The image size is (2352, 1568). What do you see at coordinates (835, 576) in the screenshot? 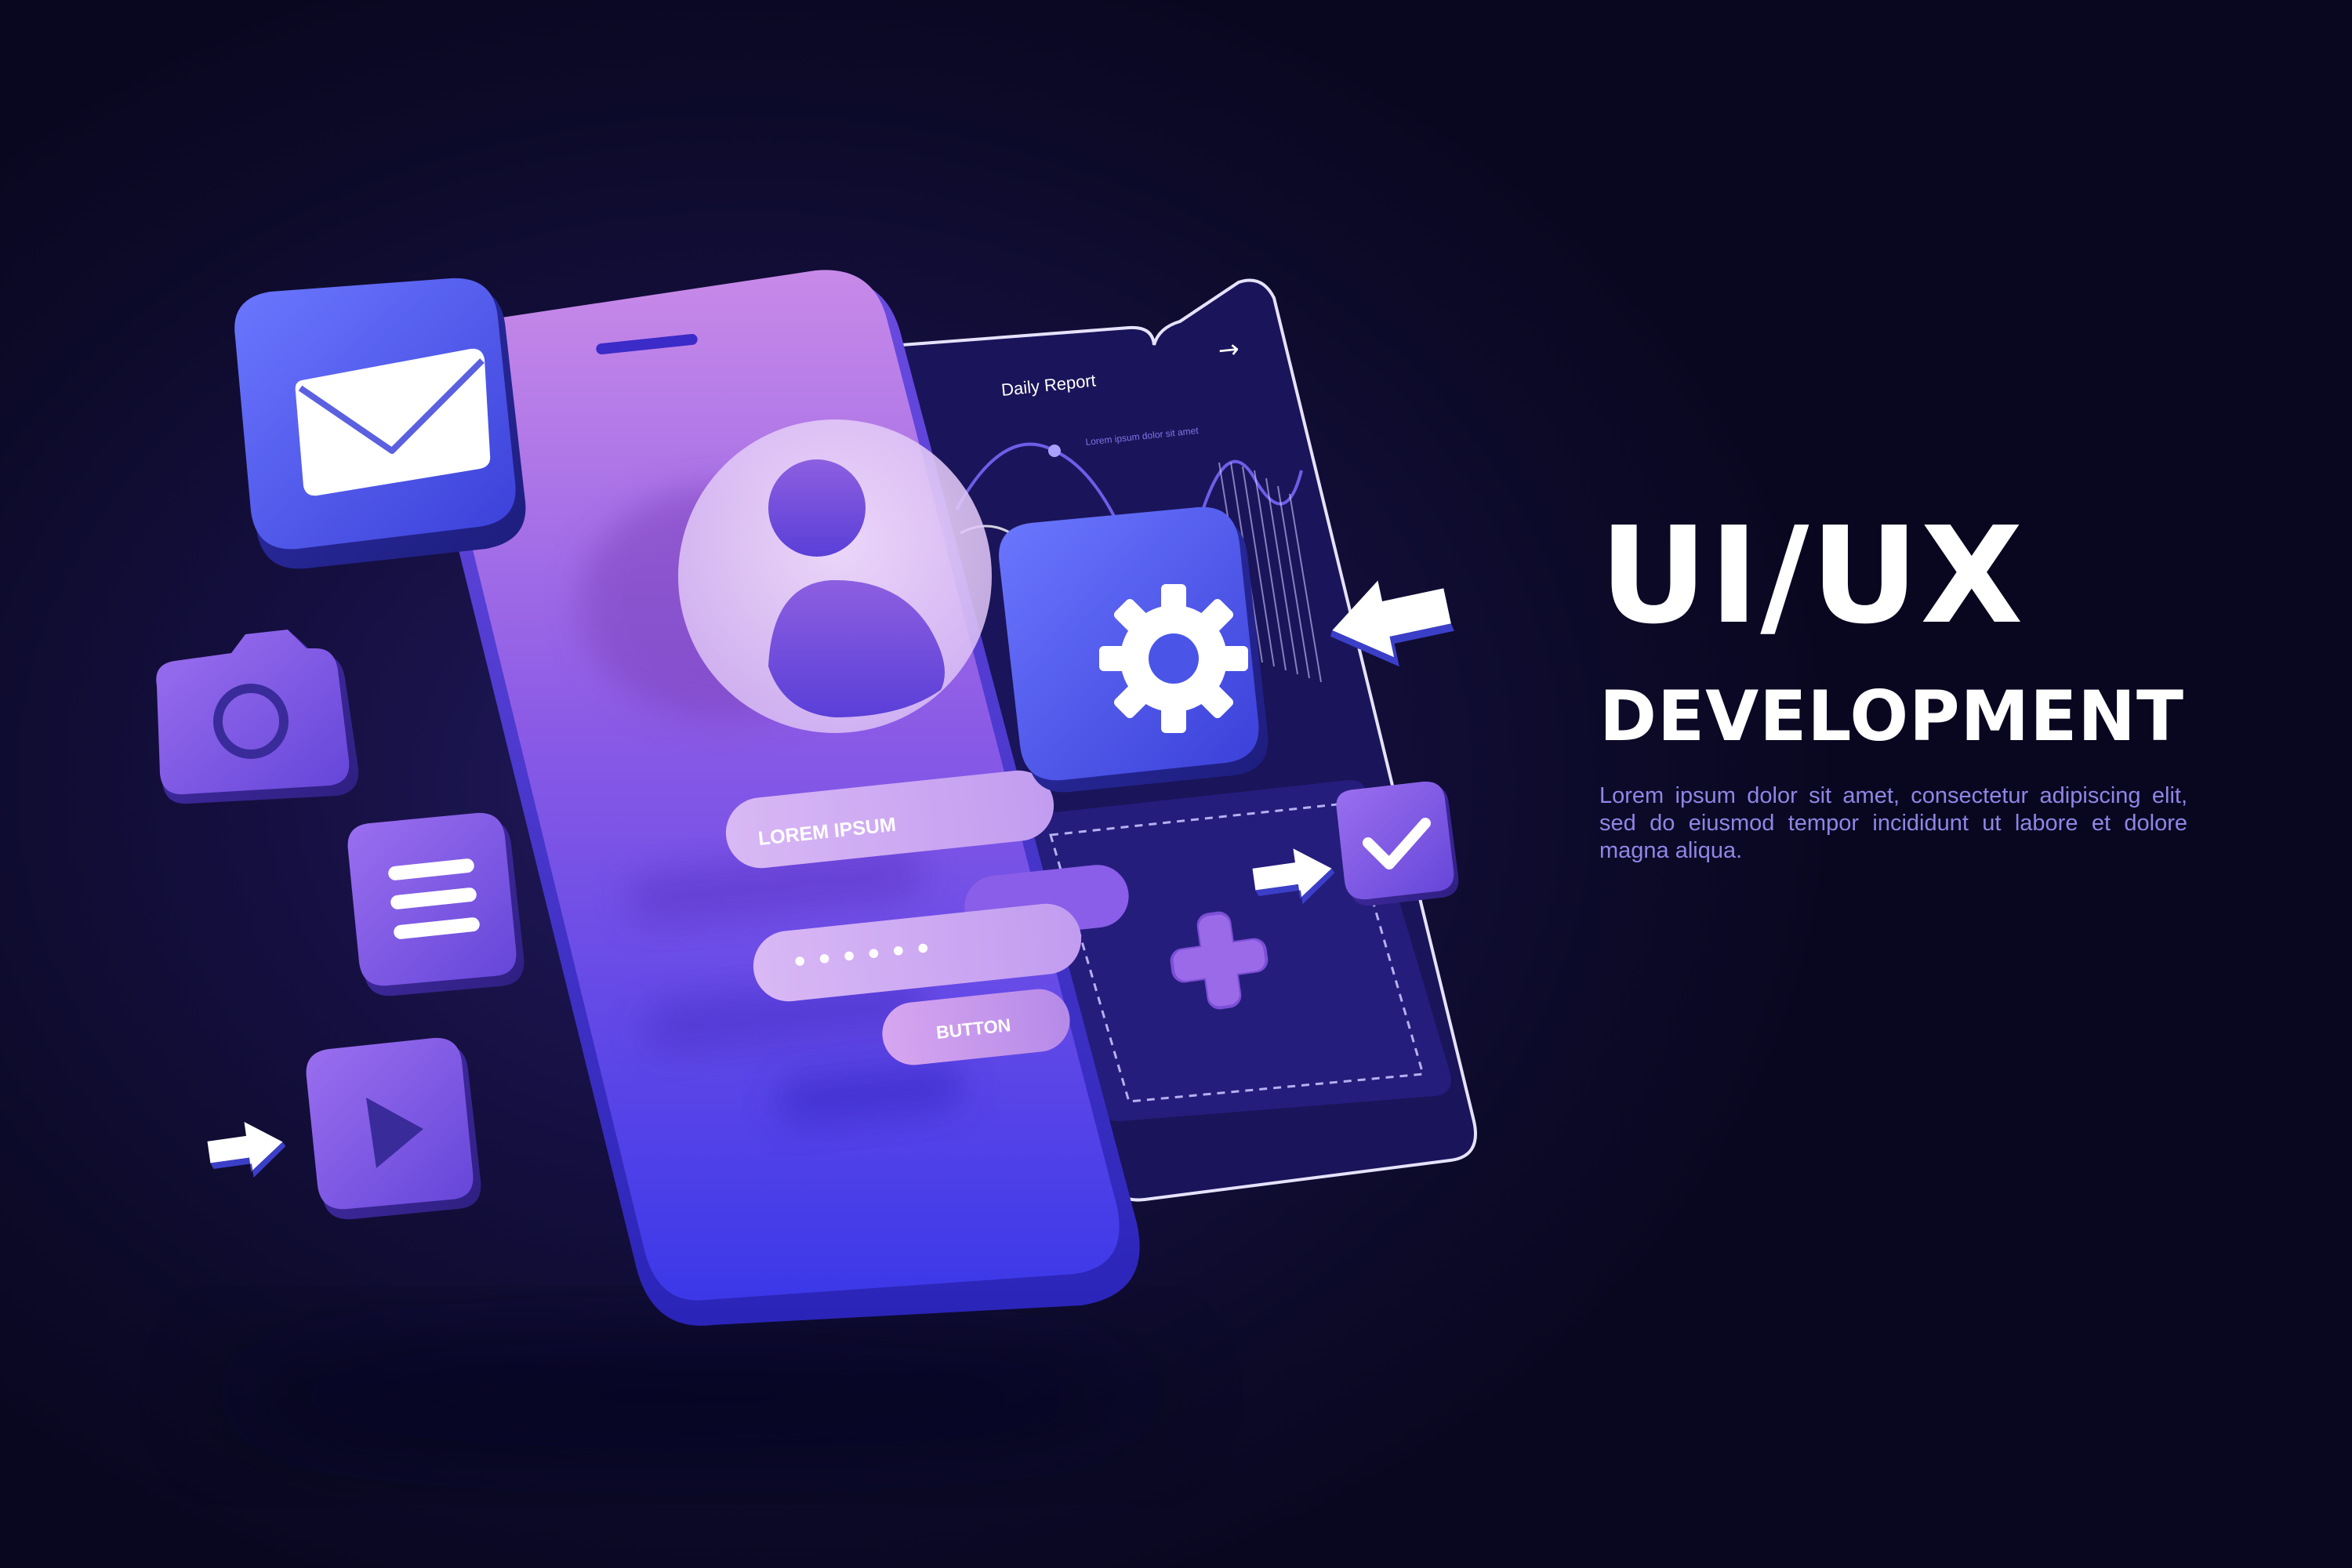
I see `profile-avatar` at bounding box center [835, 576].